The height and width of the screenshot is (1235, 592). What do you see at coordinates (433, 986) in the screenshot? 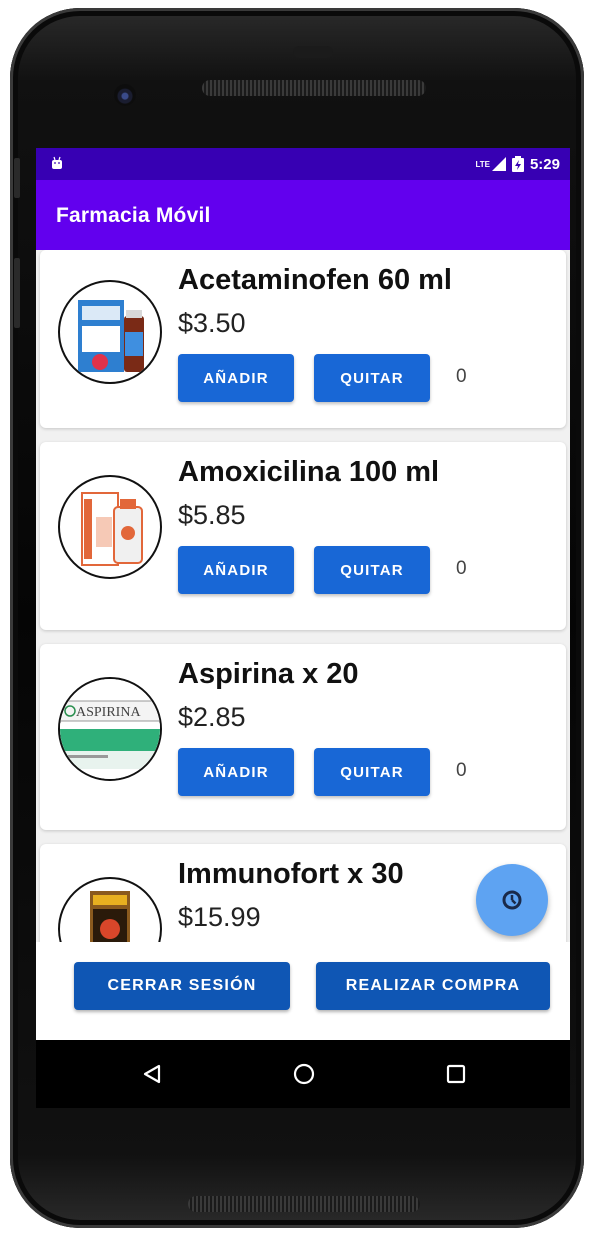
I see `purchase-button: REALIZAR COMPRA` at bounding box center [433, 986].